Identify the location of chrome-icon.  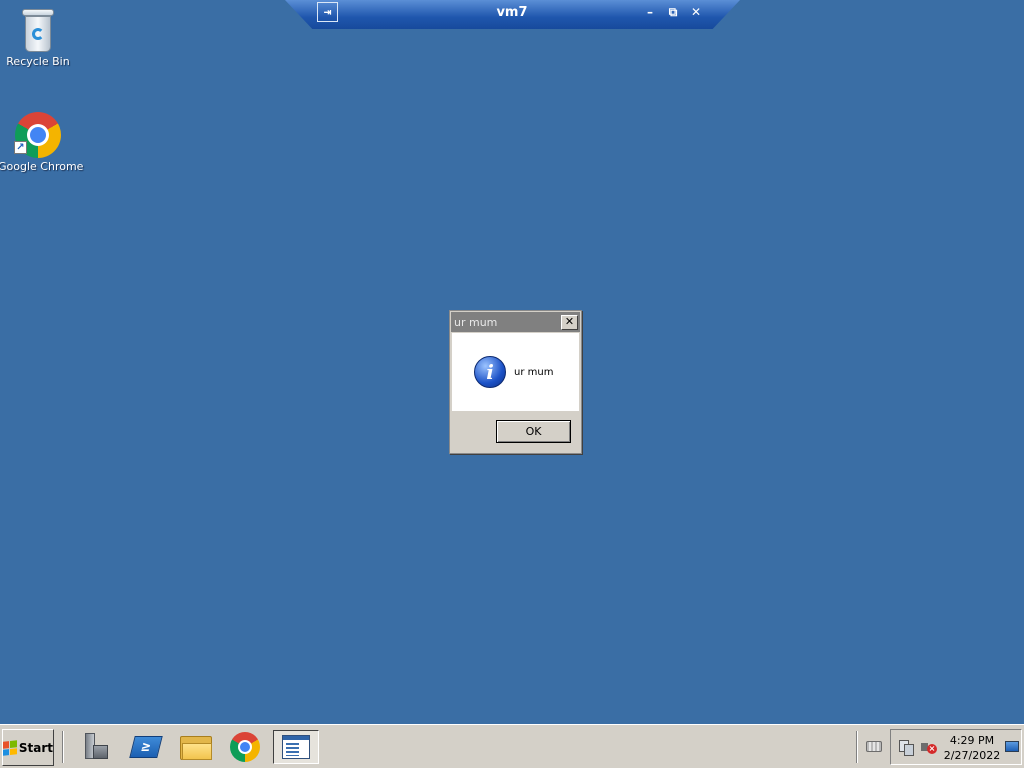
(245, 747).